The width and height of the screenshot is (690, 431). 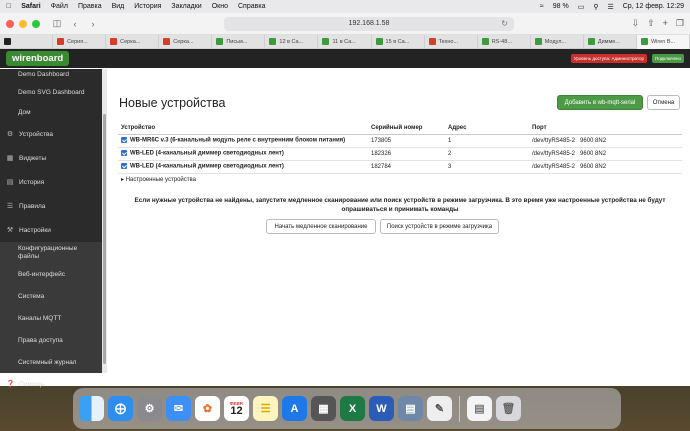 What do you see at coordinates (178, 408) in the screenshot?
I see `mail-icon: ✉` at bounding box center [178, 408].